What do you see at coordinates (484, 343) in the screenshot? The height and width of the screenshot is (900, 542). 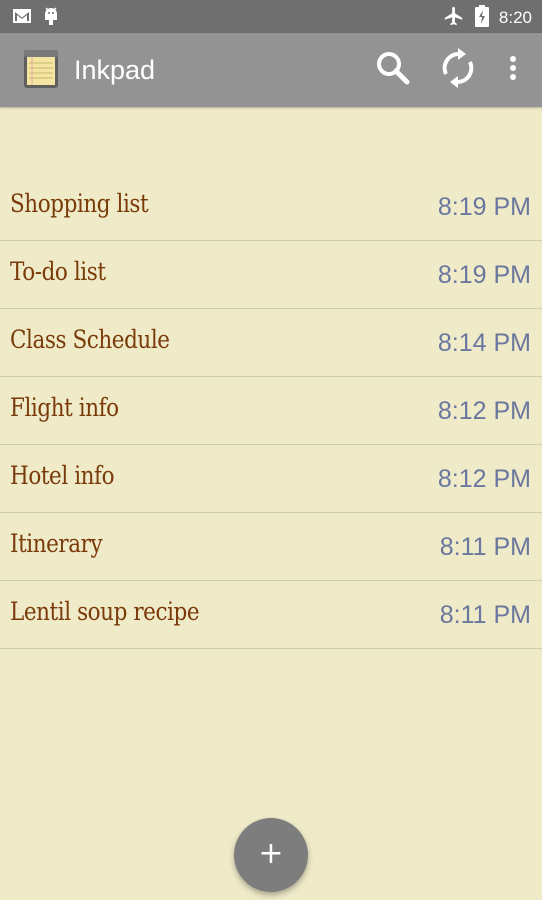 I see `note-time: 8:14 PM` at bounding box center [484, 343].